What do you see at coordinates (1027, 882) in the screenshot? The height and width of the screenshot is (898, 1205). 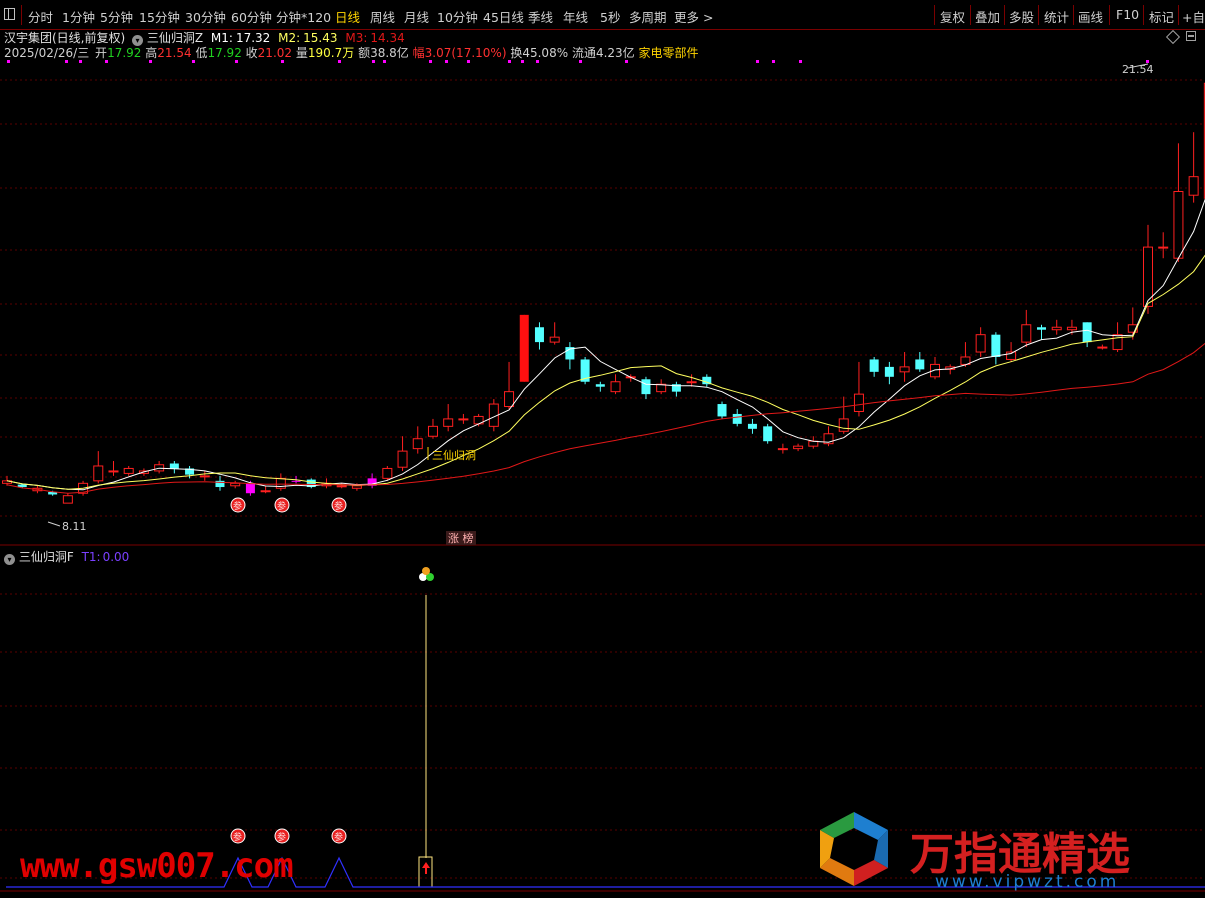 I see `watermark-url: www.vipwzt.com` at bounding box center [1027, 882].